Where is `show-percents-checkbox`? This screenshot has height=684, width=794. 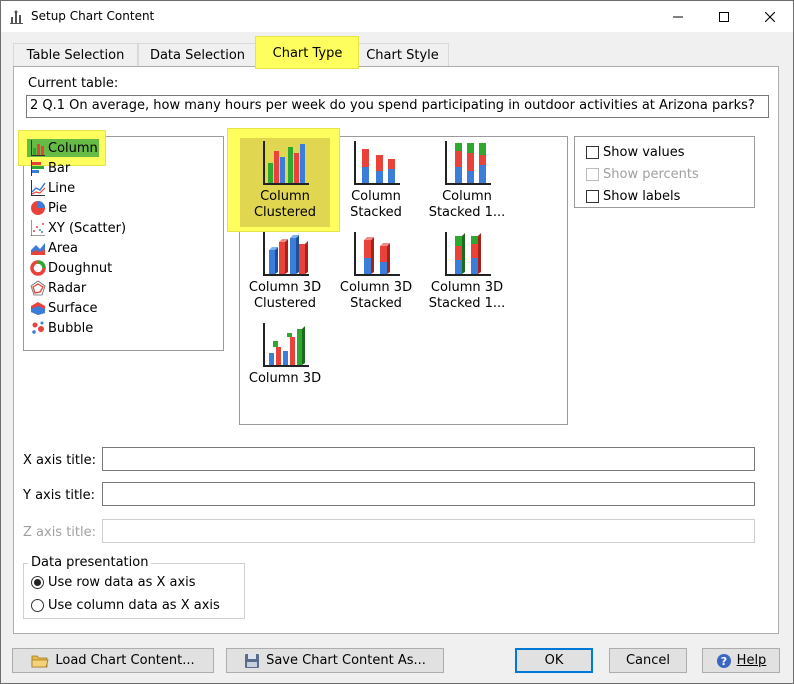
show-percents-checkbox is located at coordinates (592, 174).